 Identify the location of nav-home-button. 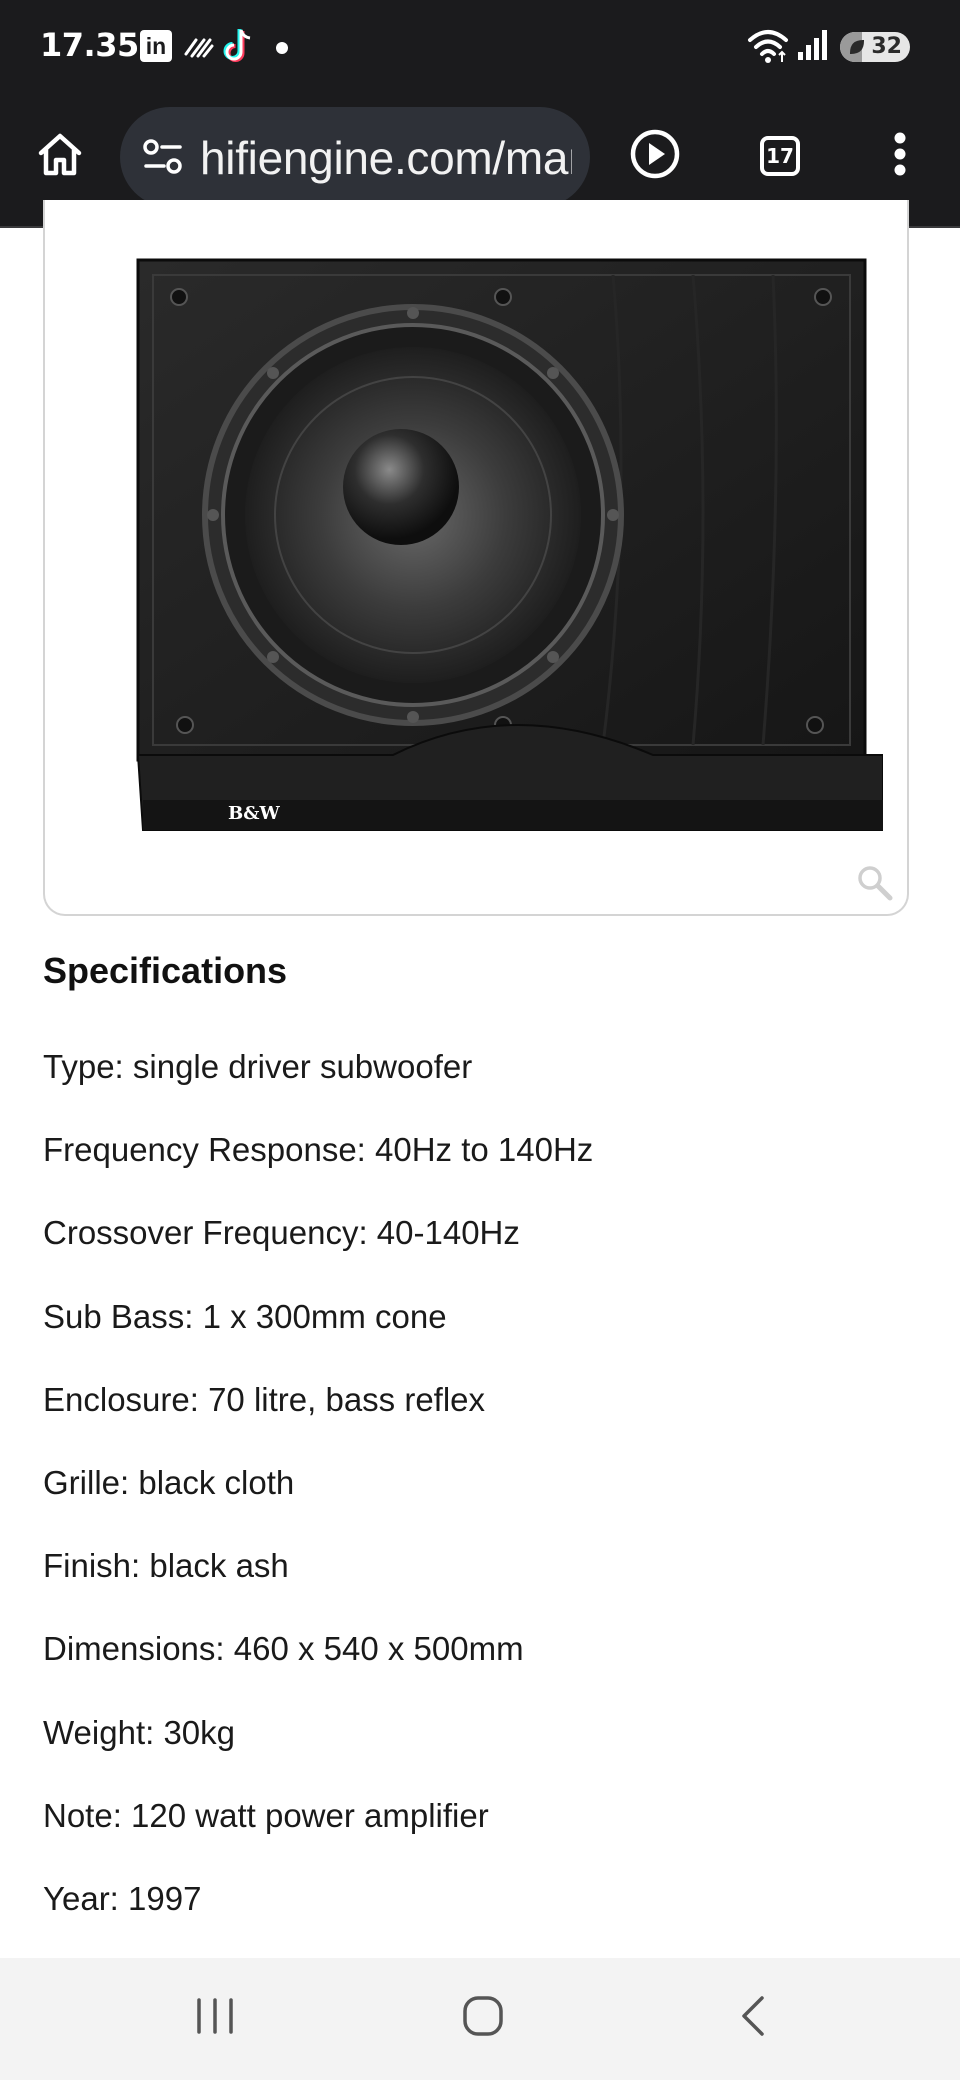
(483, 2018).